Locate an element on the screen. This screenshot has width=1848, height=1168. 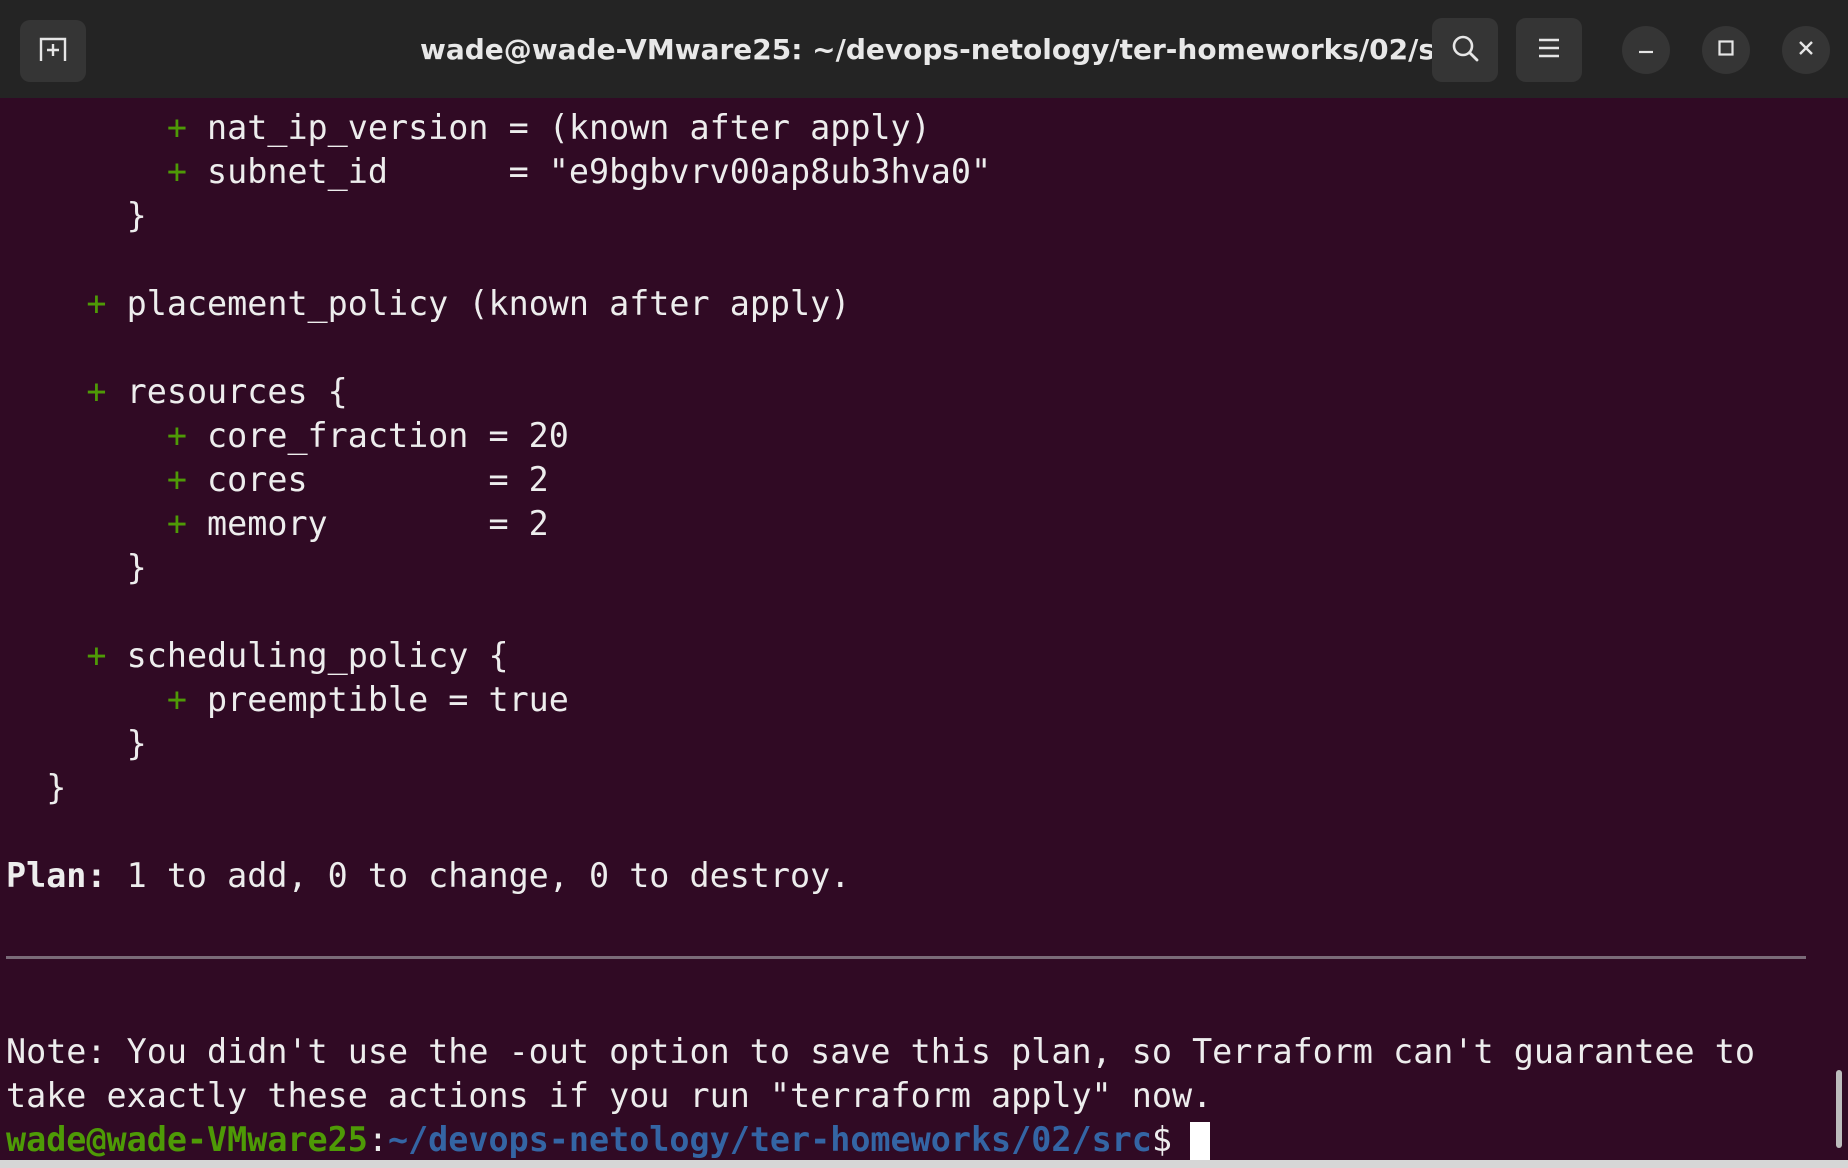
output-line: + nat_ip_version = (known after apply) is located at coordinates (548, 127).